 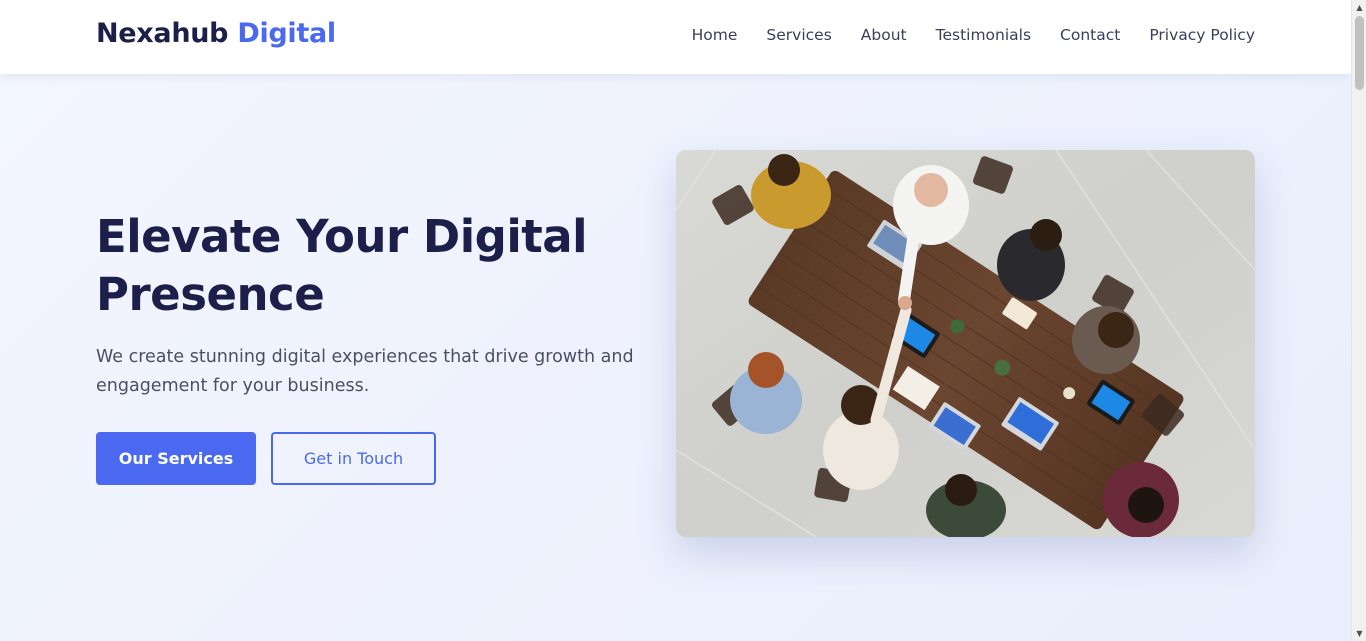 I want to click on nav-home: Home, so click(x=715, y=35).